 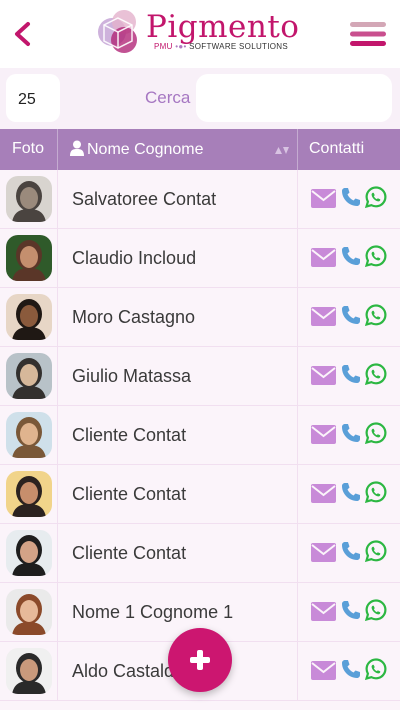 I want to click on contact-name: Salvatoree Contat, so click(x=144, y=199).